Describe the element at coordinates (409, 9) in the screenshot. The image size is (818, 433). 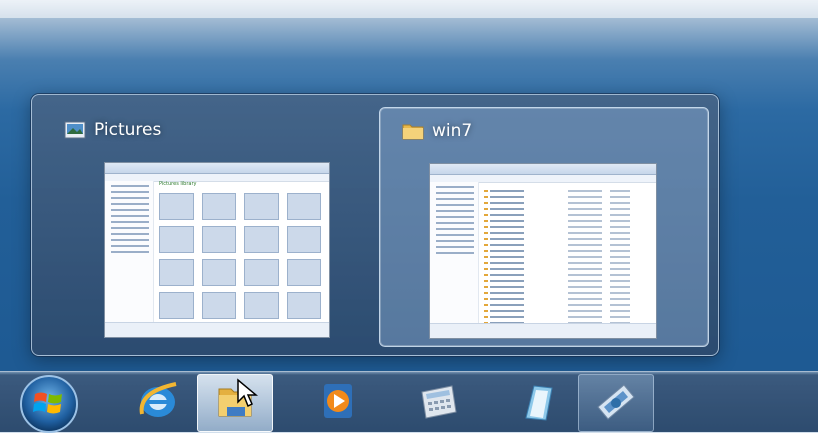
I see `desktop-top-glow` at that location.